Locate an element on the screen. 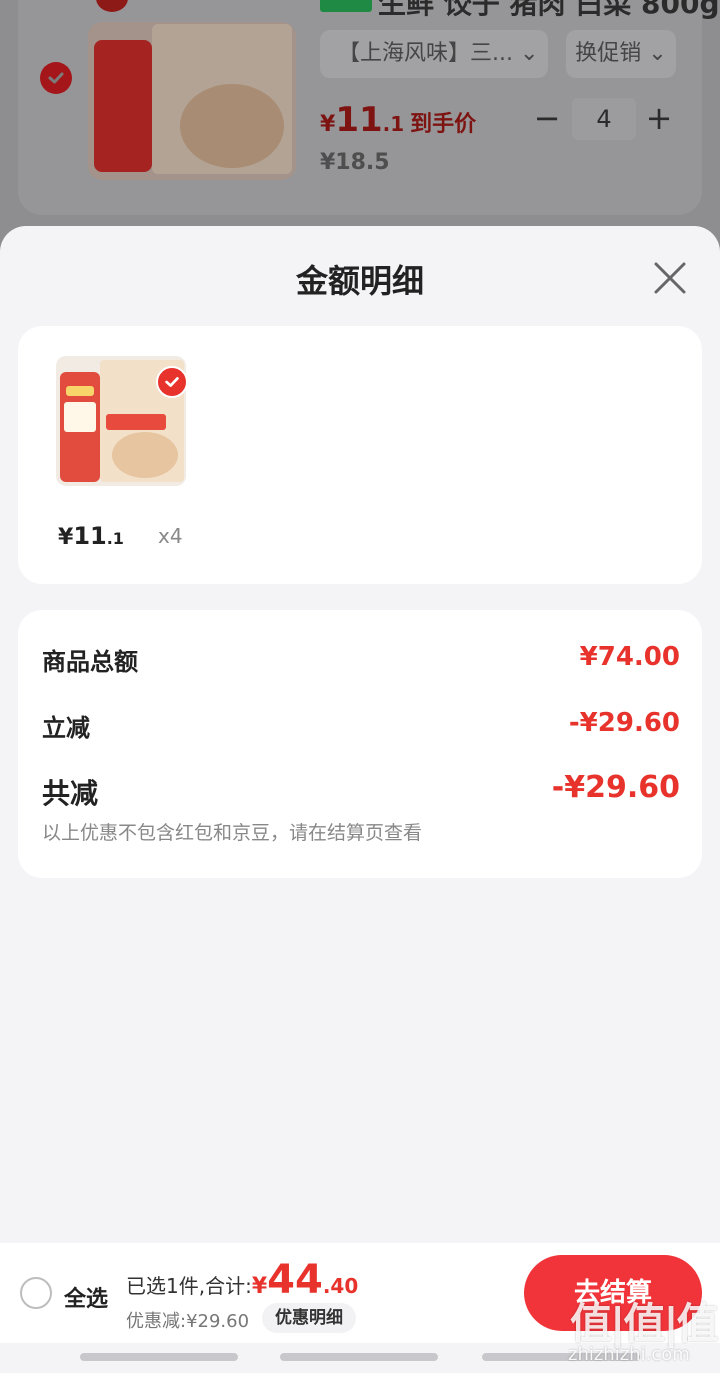 This screenshot has height=1373, width=720. goods-total-label: 商品总额 is located at coordinates (90, 662).